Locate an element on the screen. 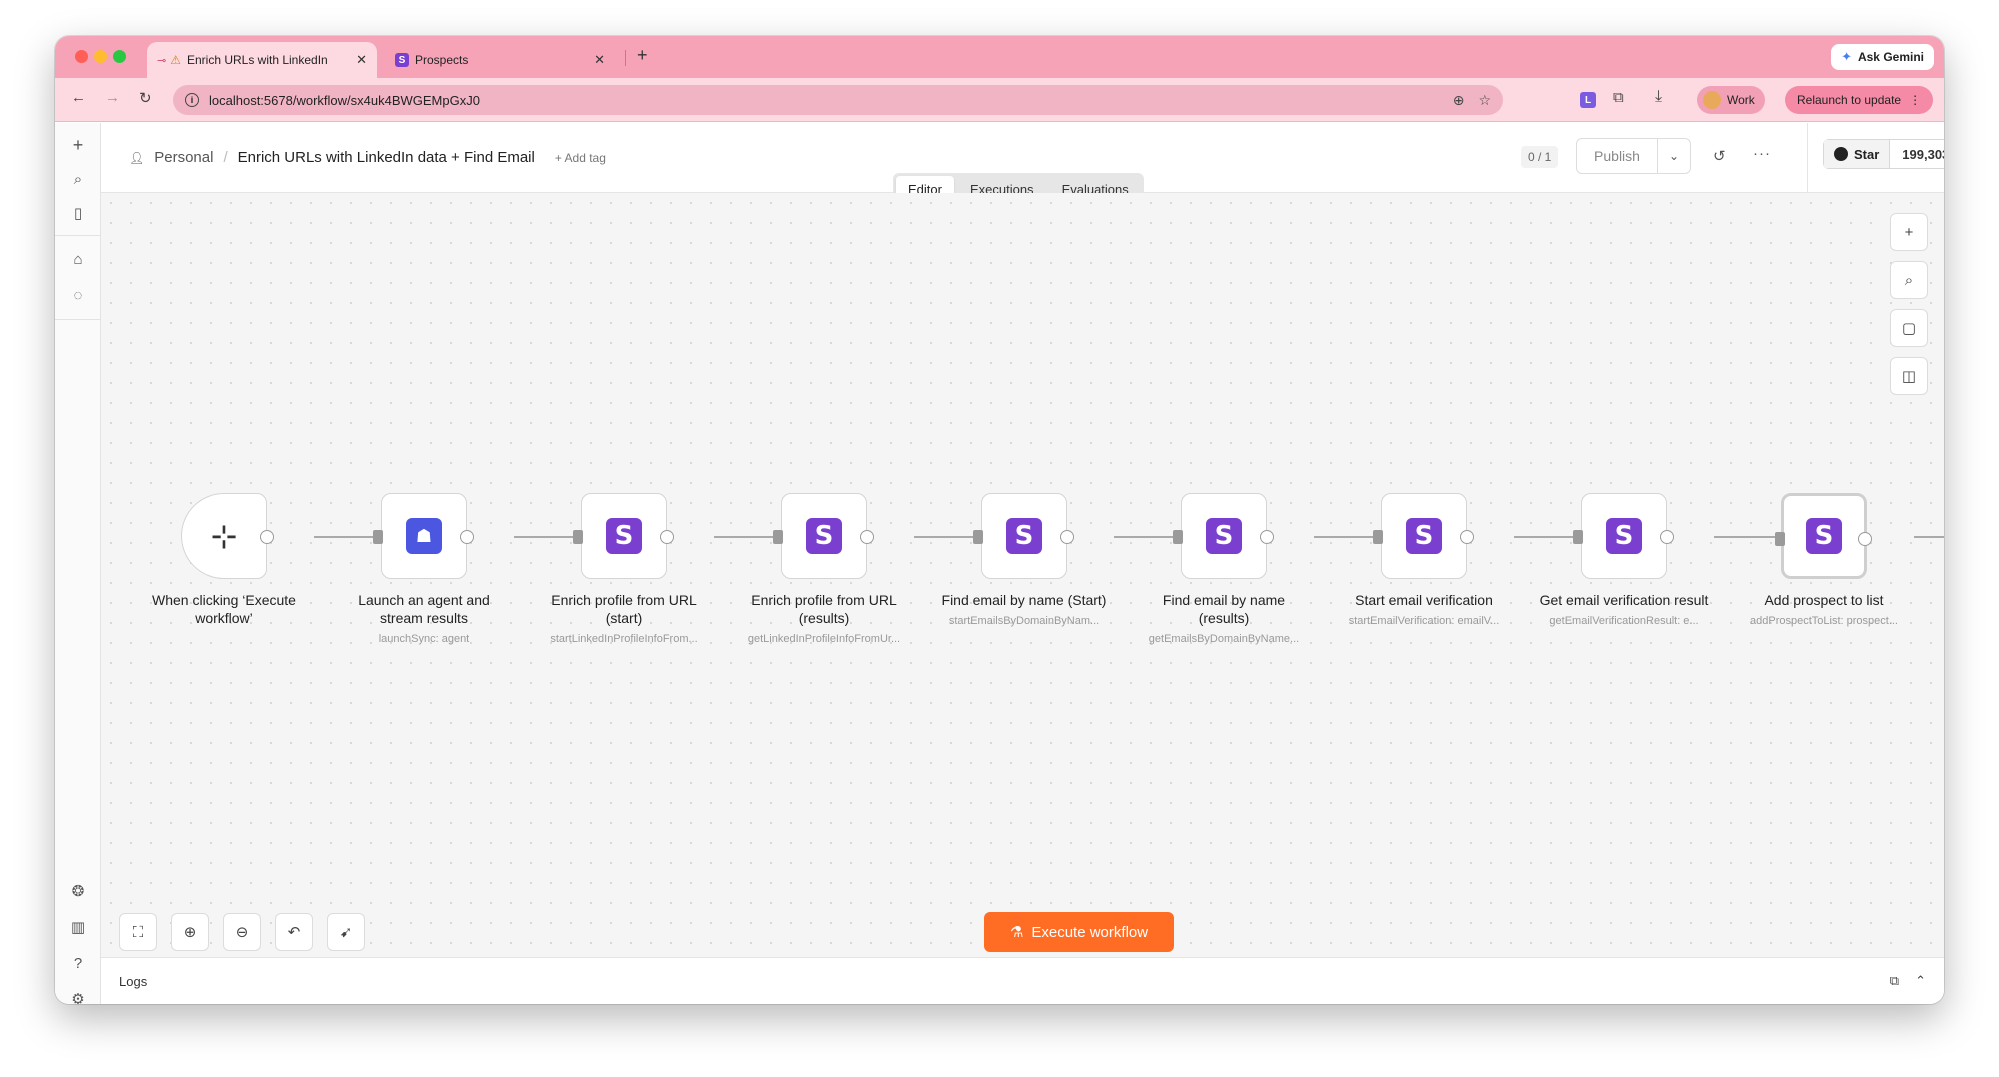  new-tab-button: + is located at coordinates (642, 55).